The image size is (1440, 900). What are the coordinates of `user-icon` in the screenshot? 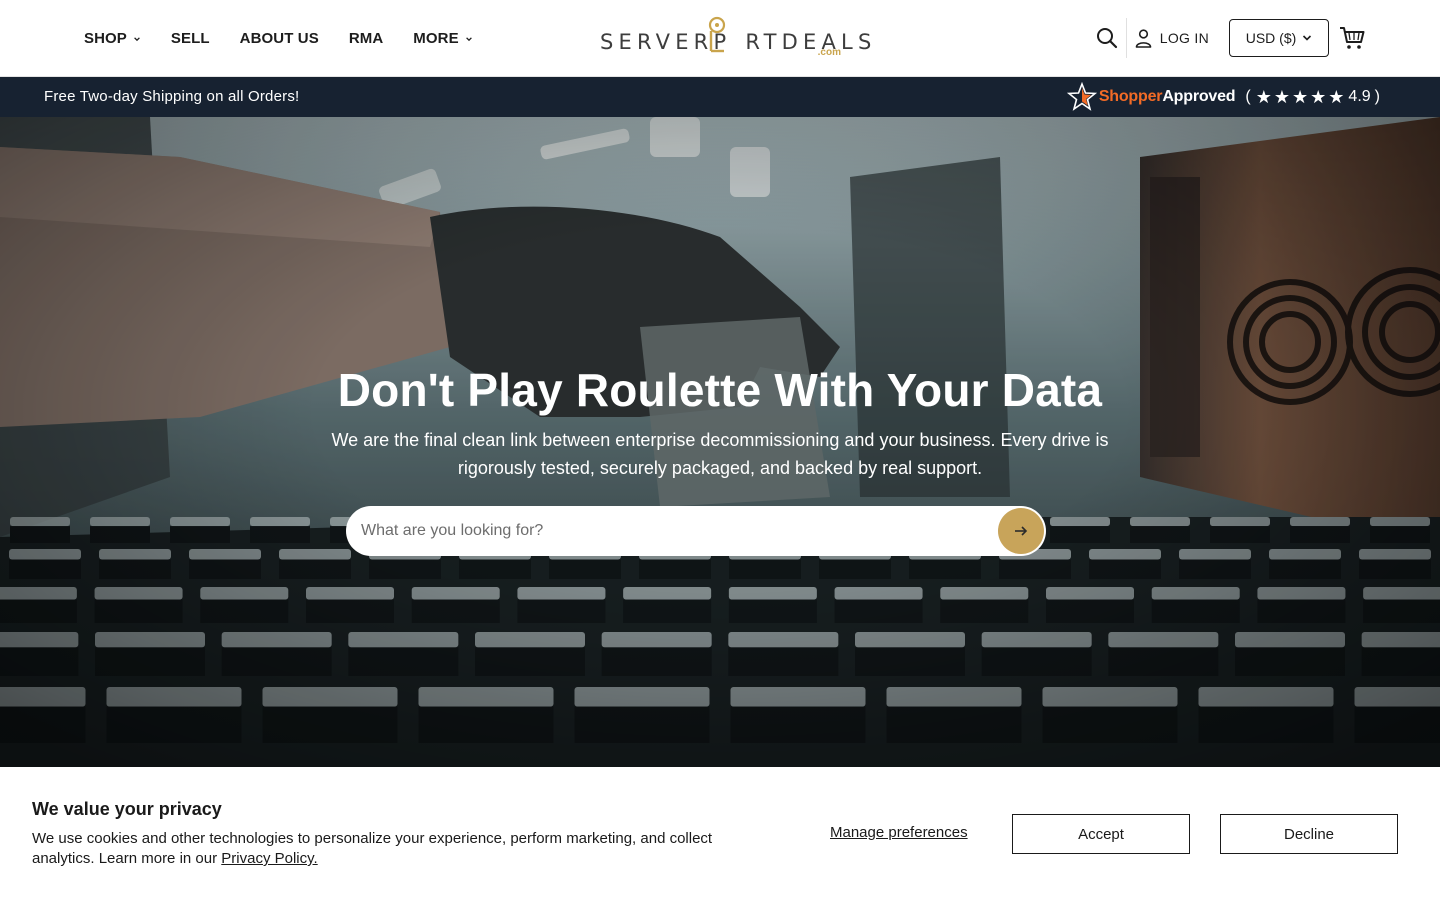 It's located at (1143, 38).